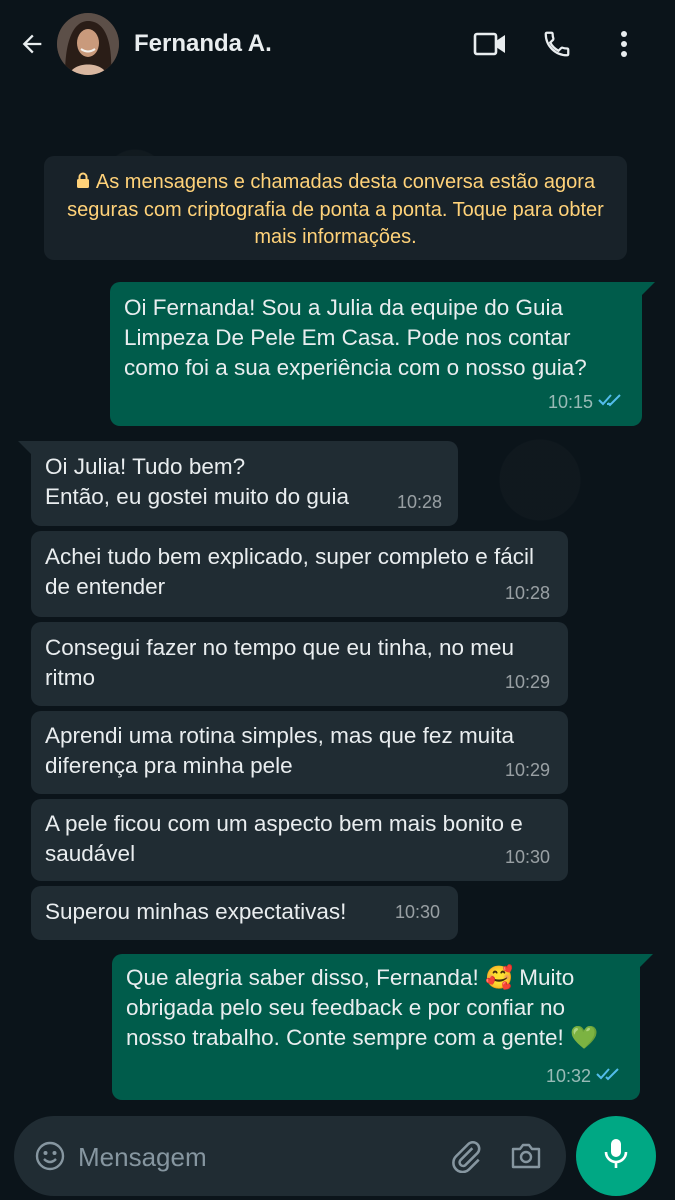  I want to click on chat-header: Fernanda A., so click(337, 44).